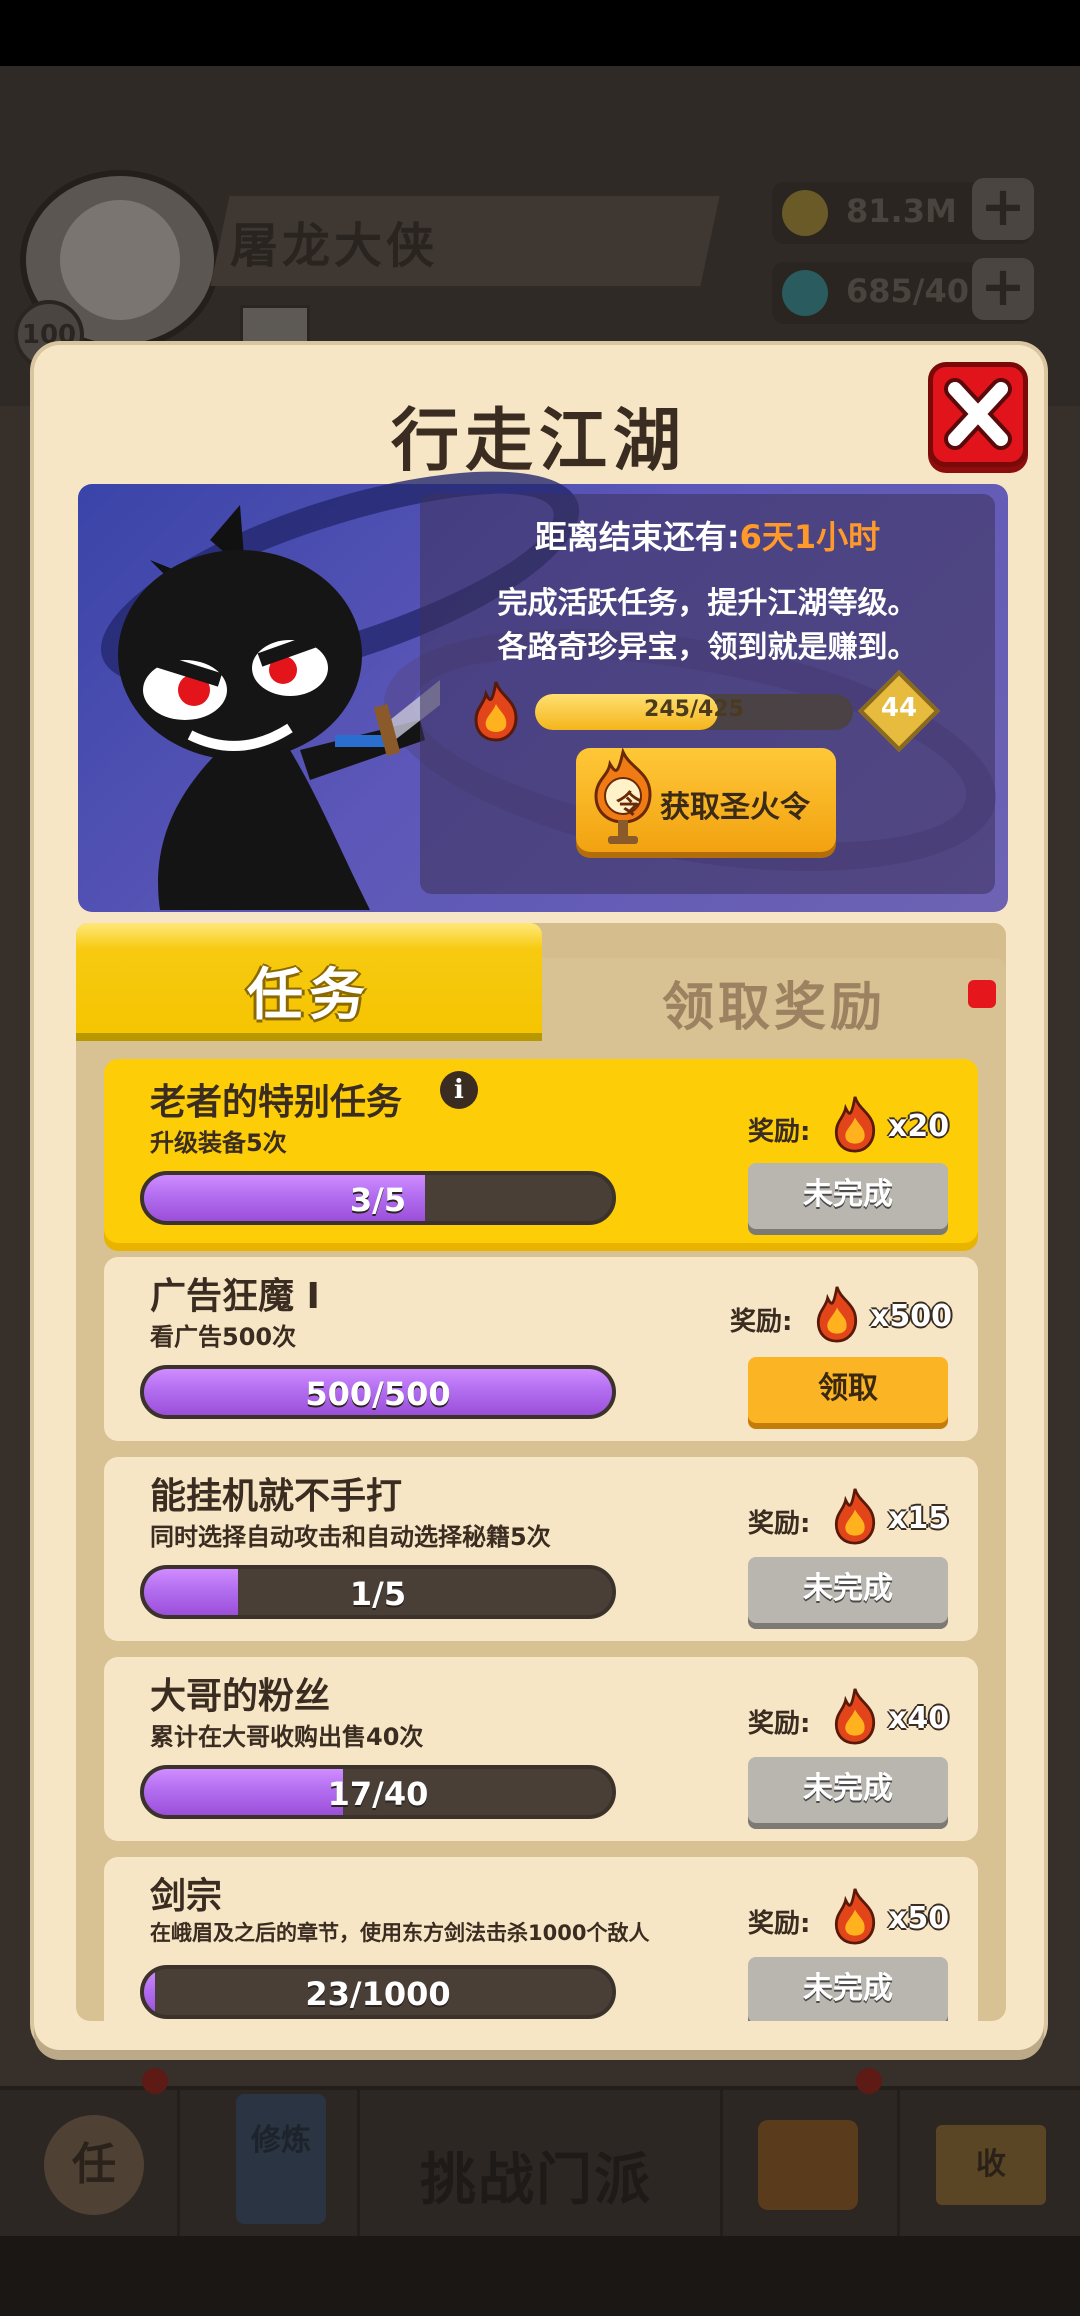 The width and height of the screenshot is (1080, 2316). I want to click on task-subtitle: 看广告500次, so click(223, 1337).